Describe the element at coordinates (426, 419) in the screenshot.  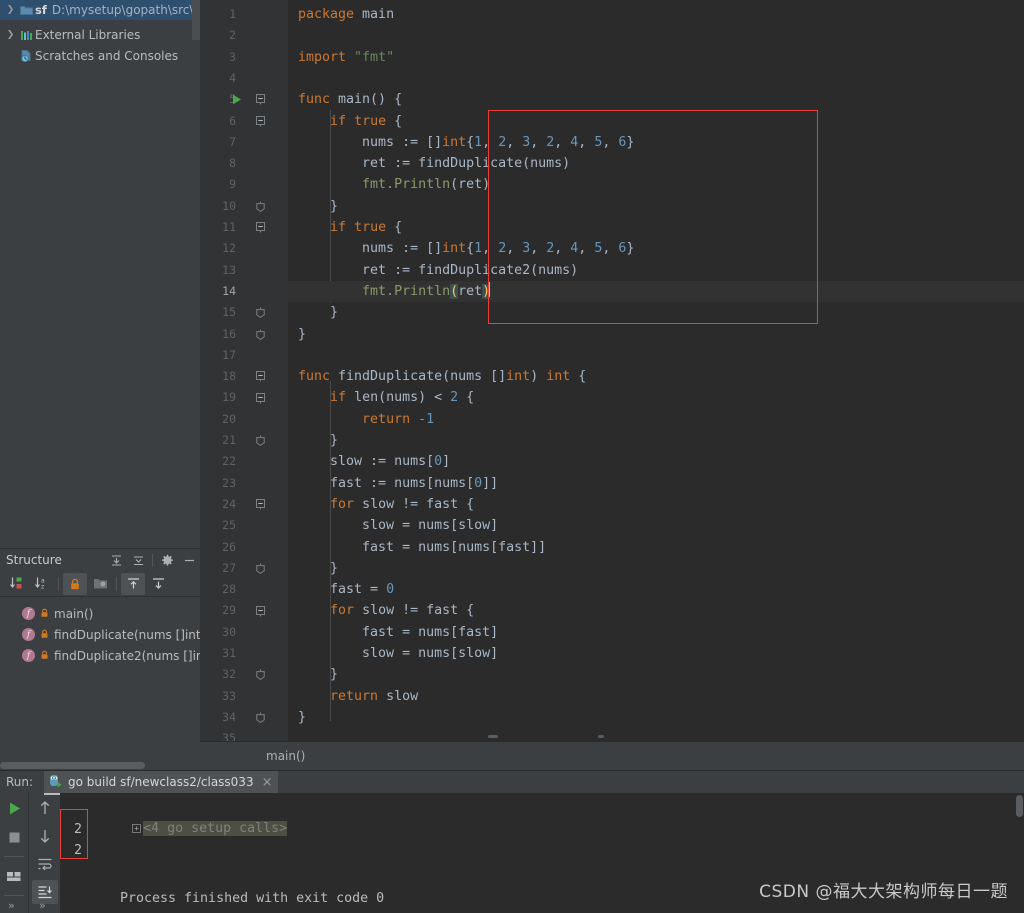
I see `code-token: -1` at that location.